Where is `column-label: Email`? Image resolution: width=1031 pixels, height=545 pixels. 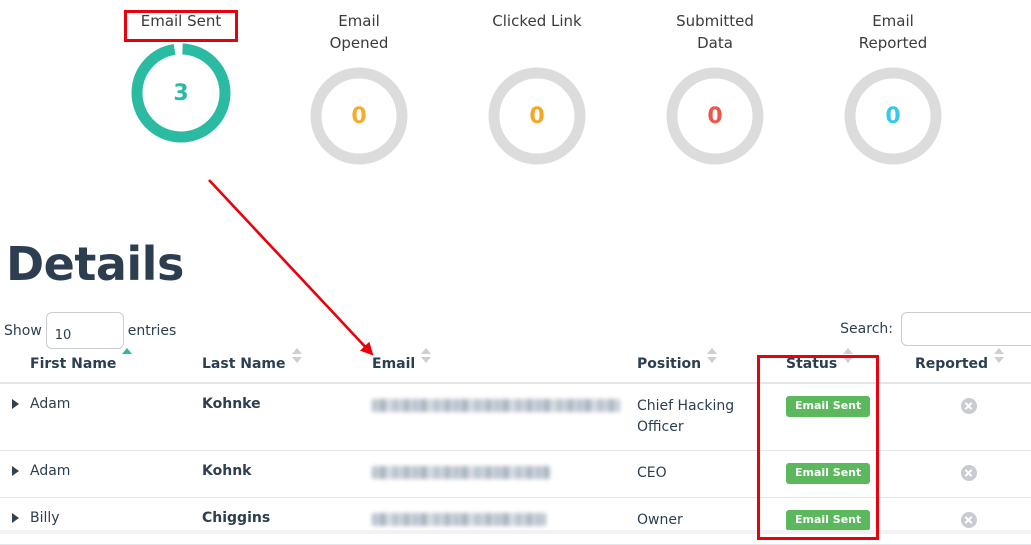 column-label: Email is located at coordinates (394, 364).